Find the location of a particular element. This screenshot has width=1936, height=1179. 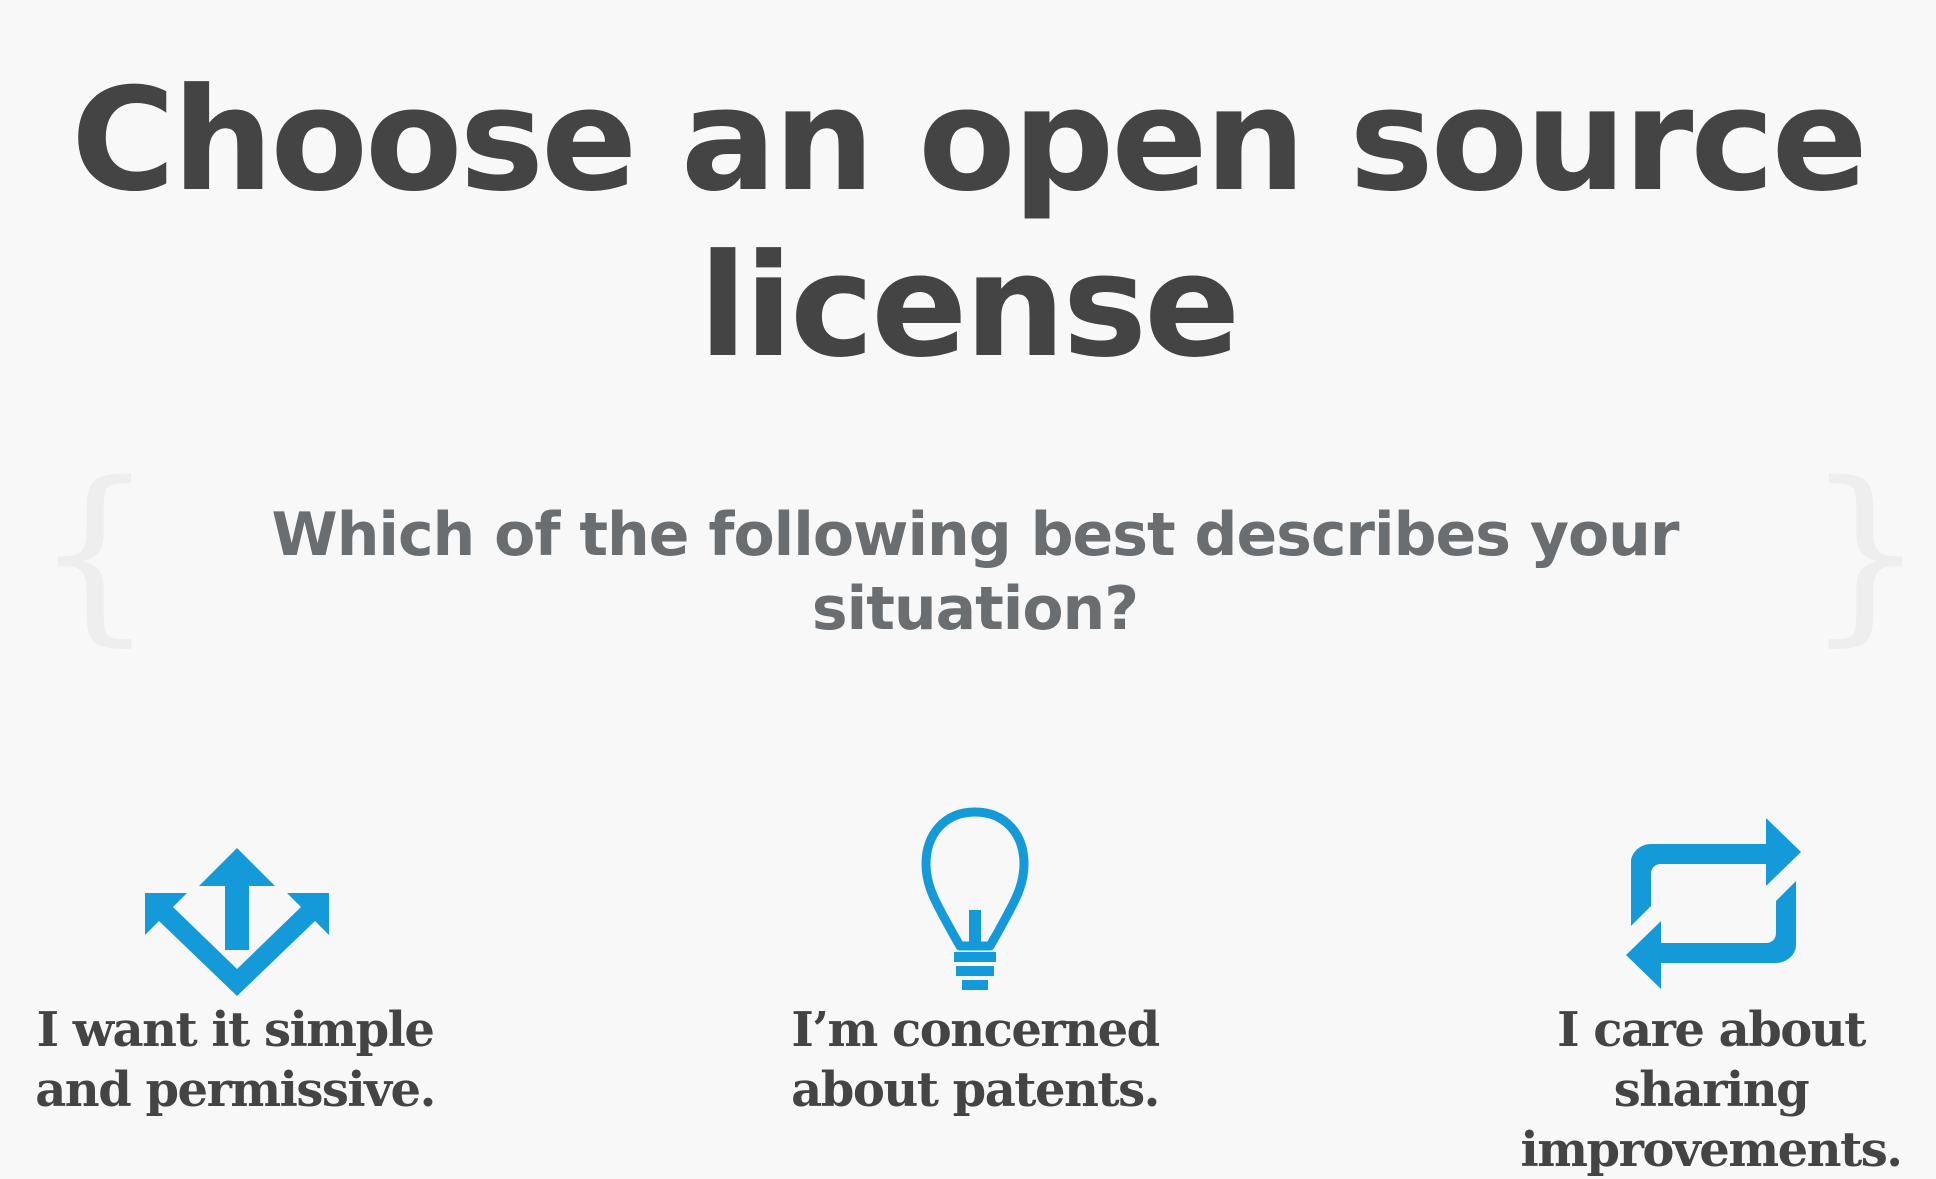

lightbulb-icon is located at coordinates (975, 897).